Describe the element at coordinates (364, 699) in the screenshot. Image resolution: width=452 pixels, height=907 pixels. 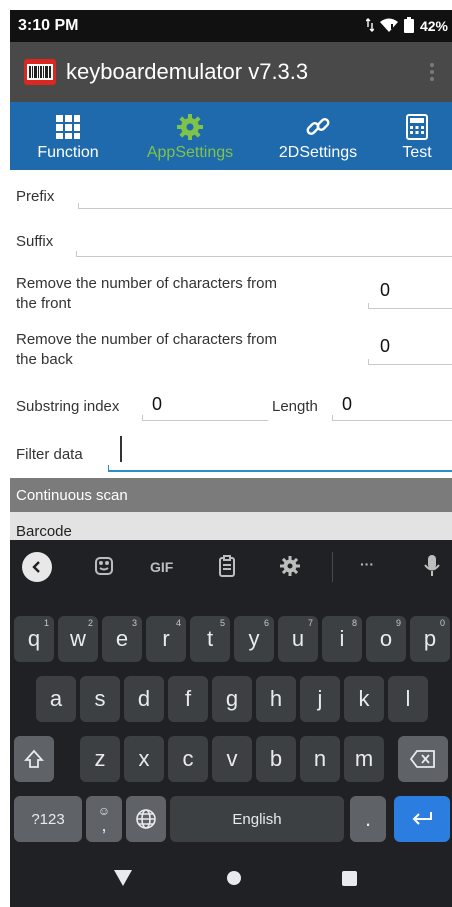
I see `key-k: k` at that location.